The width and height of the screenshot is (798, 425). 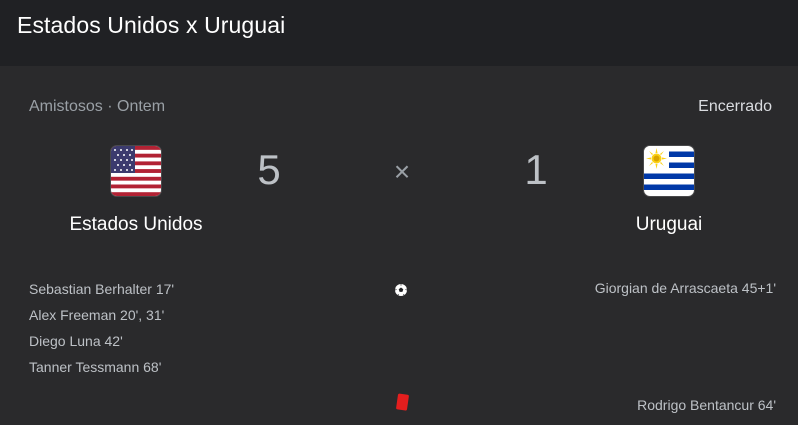 What do you see at coordinates (151, 25) in the screenshot?
I see `page-title: Estados Unidos x Uruguai` at bounding box center [151, 25].